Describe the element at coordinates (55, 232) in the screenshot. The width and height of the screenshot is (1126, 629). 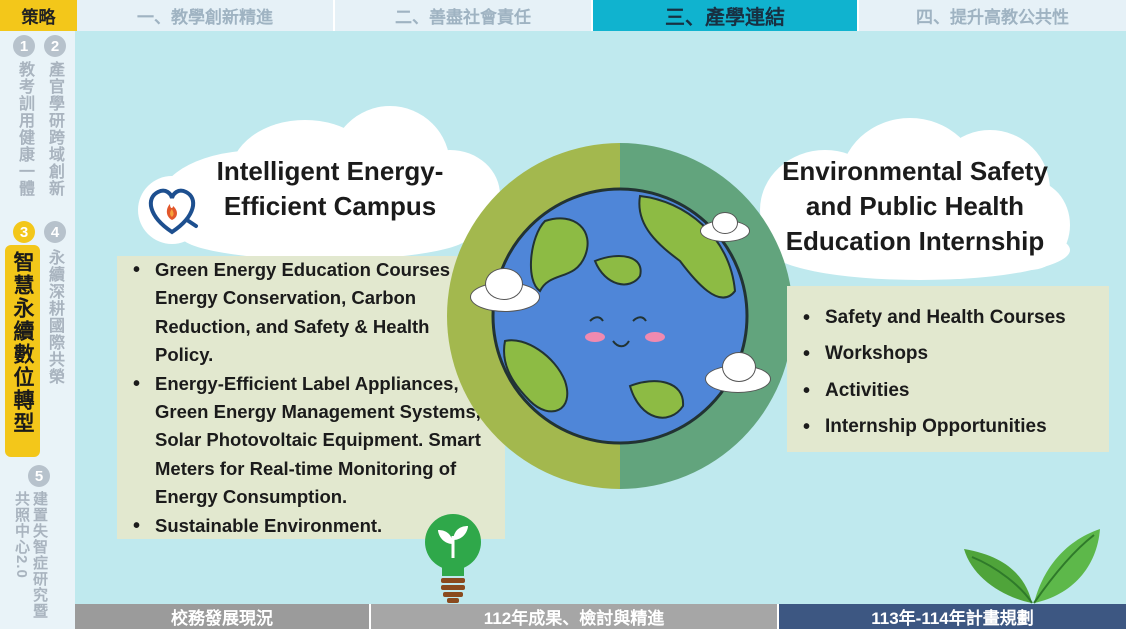
I see `sidebar-number-4: 4` at that location.